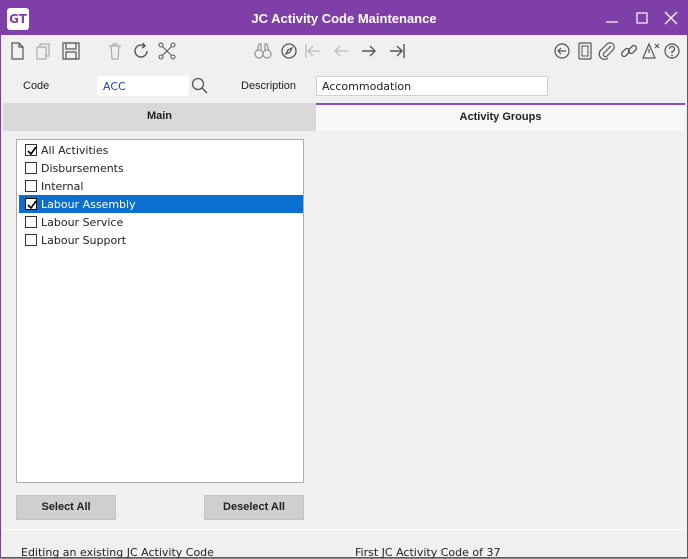 The width and height of the screenshot is (688, 559). I want to click on refresh-icon, so click(141, 50).